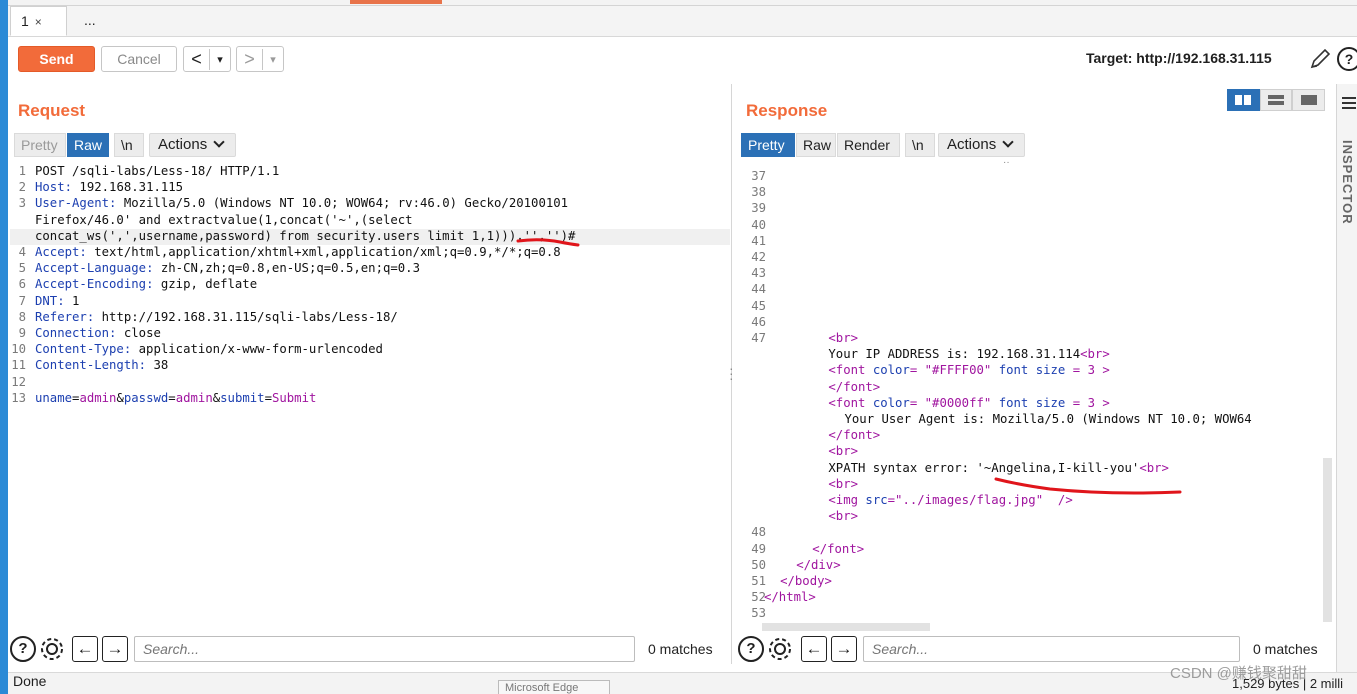 This screenshot has width=1357, height=694. I want to click on stacked-view-icon, so click(1276, 100).